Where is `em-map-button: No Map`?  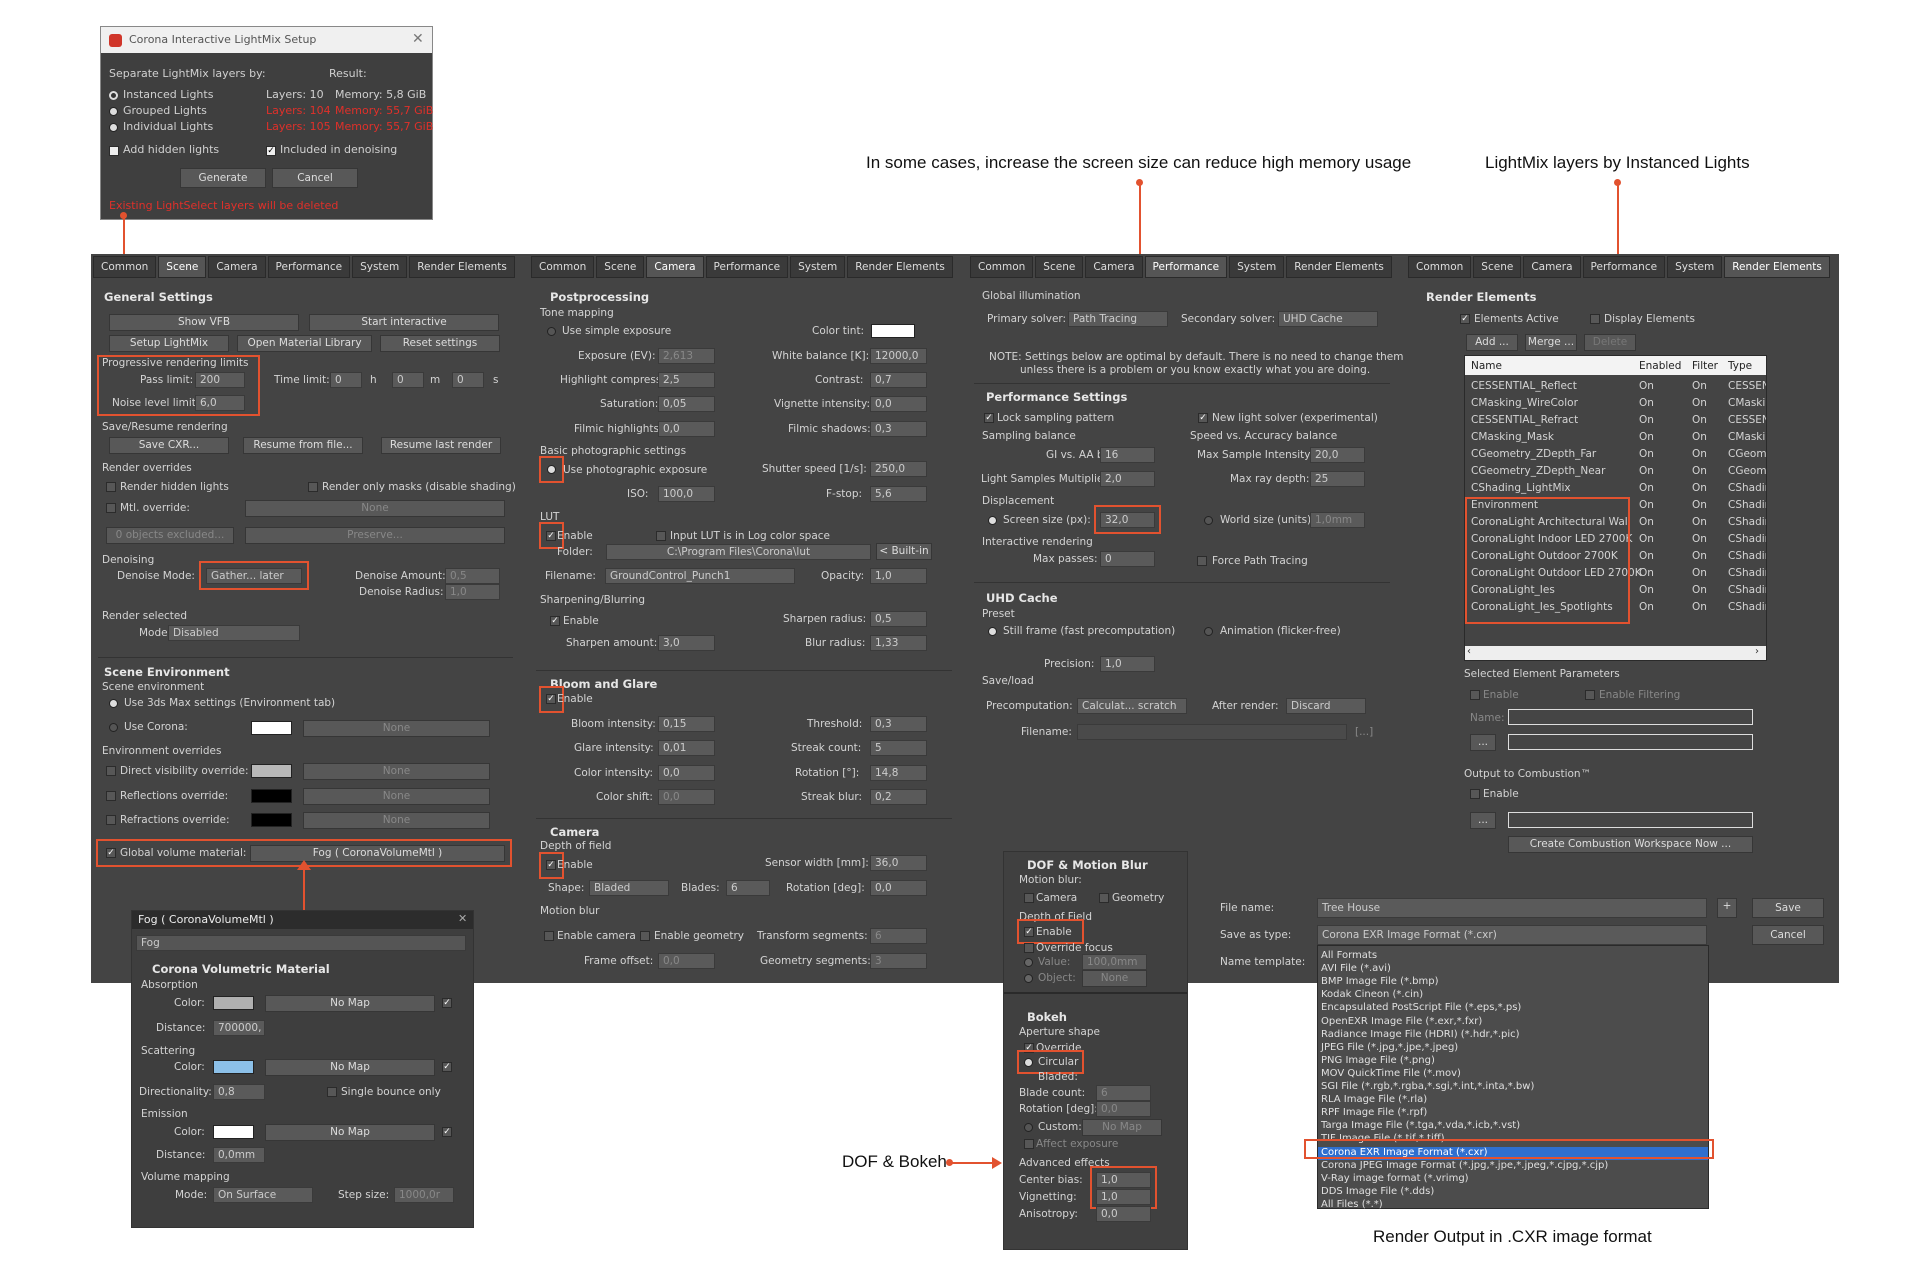
em-map-button: No Map is located at coordinates (350, 1132).